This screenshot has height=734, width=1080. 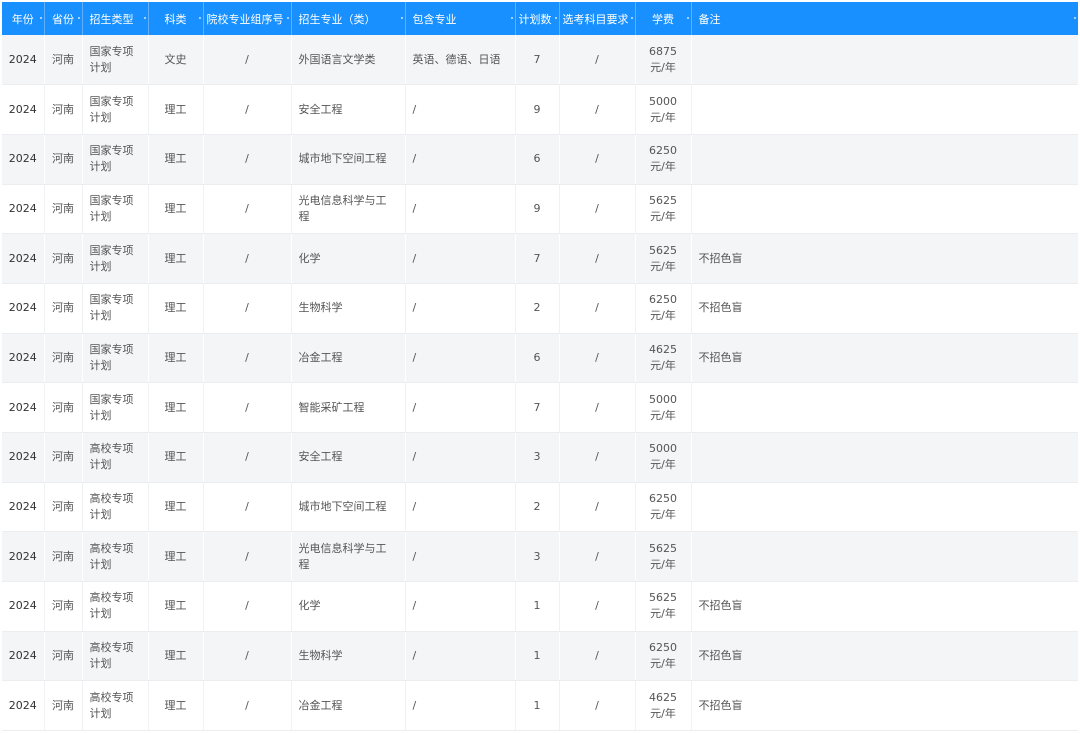 What do you see at coordinates (115, 706) in the screenshot?
I see `cell-type: 高校专项计划` at bounding box center [115, 706].